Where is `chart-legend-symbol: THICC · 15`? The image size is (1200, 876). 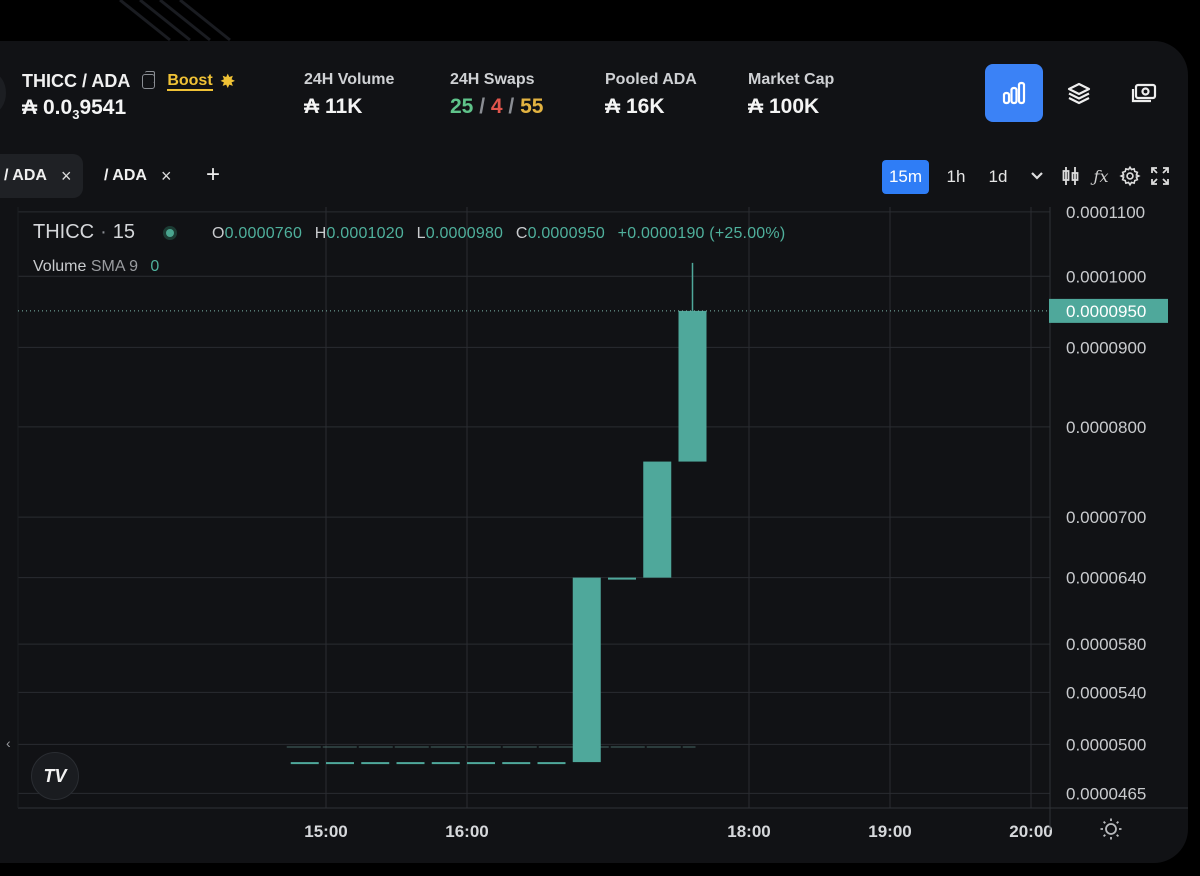
chart-legend-symbol: THICC · 15 is located at coordinates (105, 232).